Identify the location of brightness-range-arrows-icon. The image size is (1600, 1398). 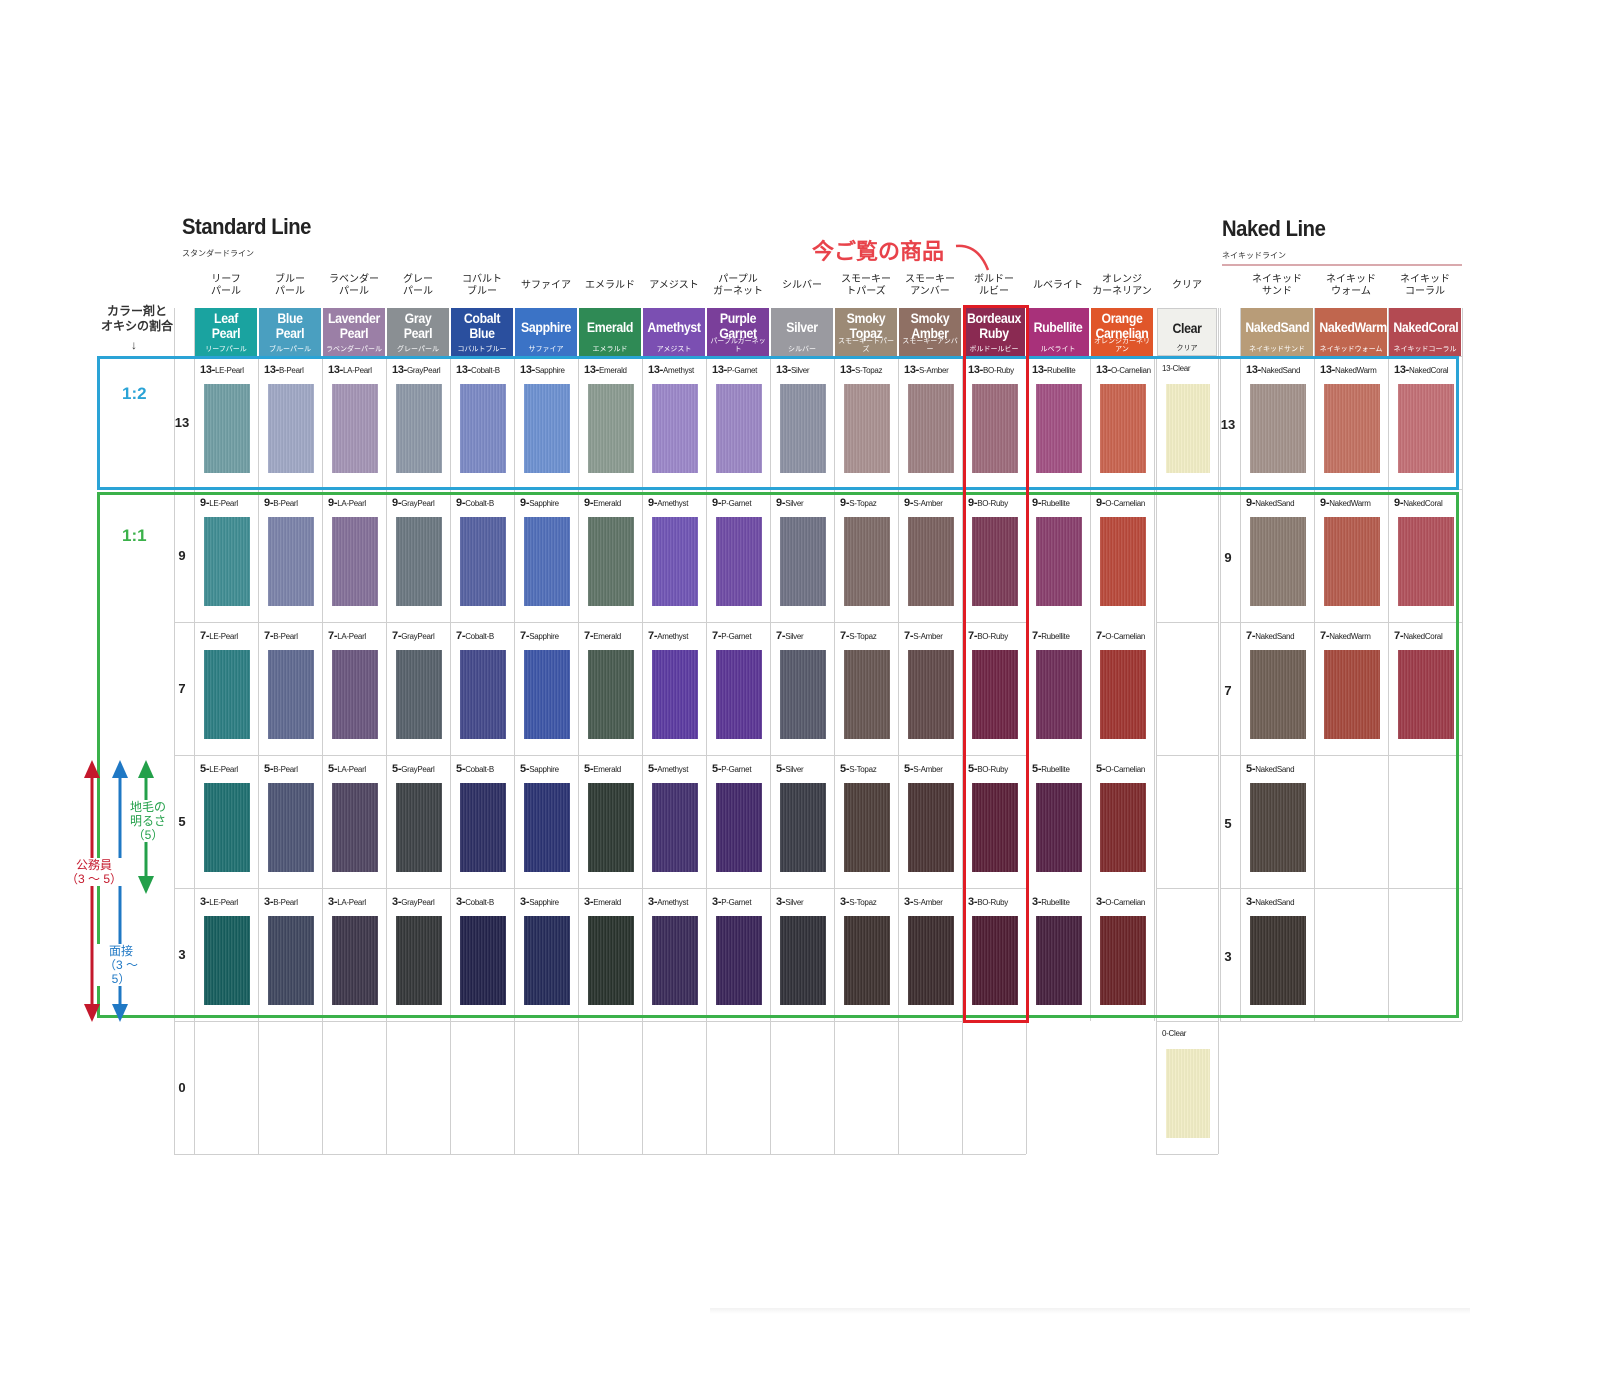
(119, 891).